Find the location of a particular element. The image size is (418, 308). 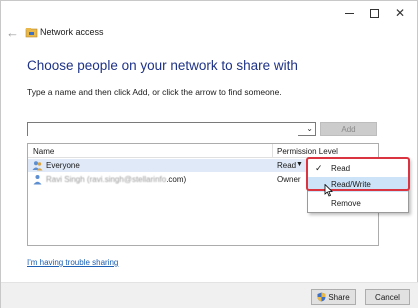

menu-item-read-write: Read/Write is located at coordinates (358, 184).